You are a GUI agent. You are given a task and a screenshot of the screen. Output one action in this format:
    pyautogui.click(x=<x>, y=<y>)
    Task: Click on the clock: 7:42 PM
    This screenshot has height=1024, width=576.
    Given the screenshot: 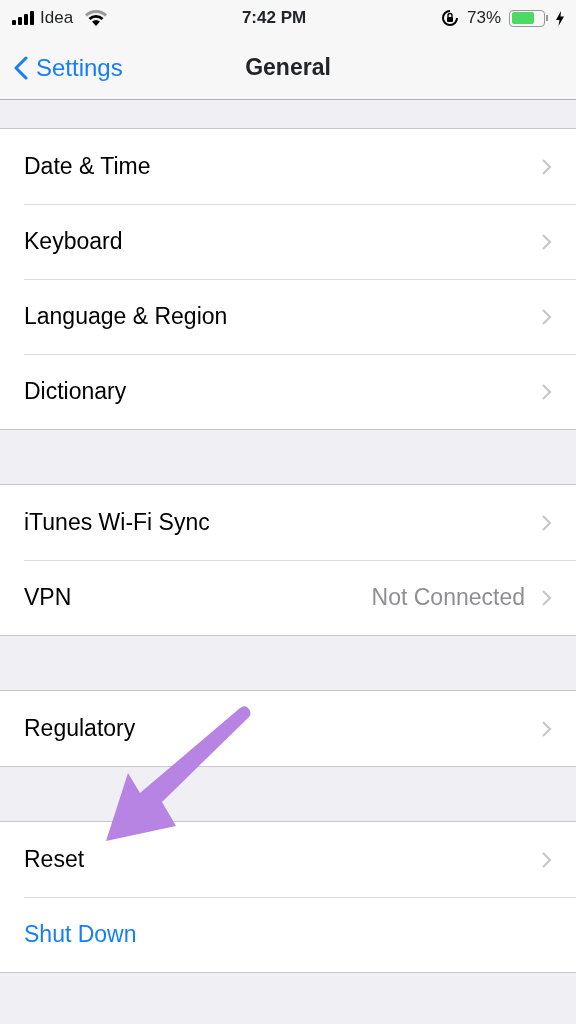 What is the action you would take?
    pyautogui.click(x=274, y=18)
    